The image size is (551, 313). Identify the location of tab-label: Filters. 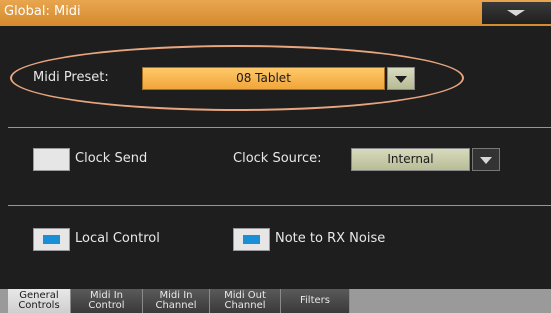
(315, 300).